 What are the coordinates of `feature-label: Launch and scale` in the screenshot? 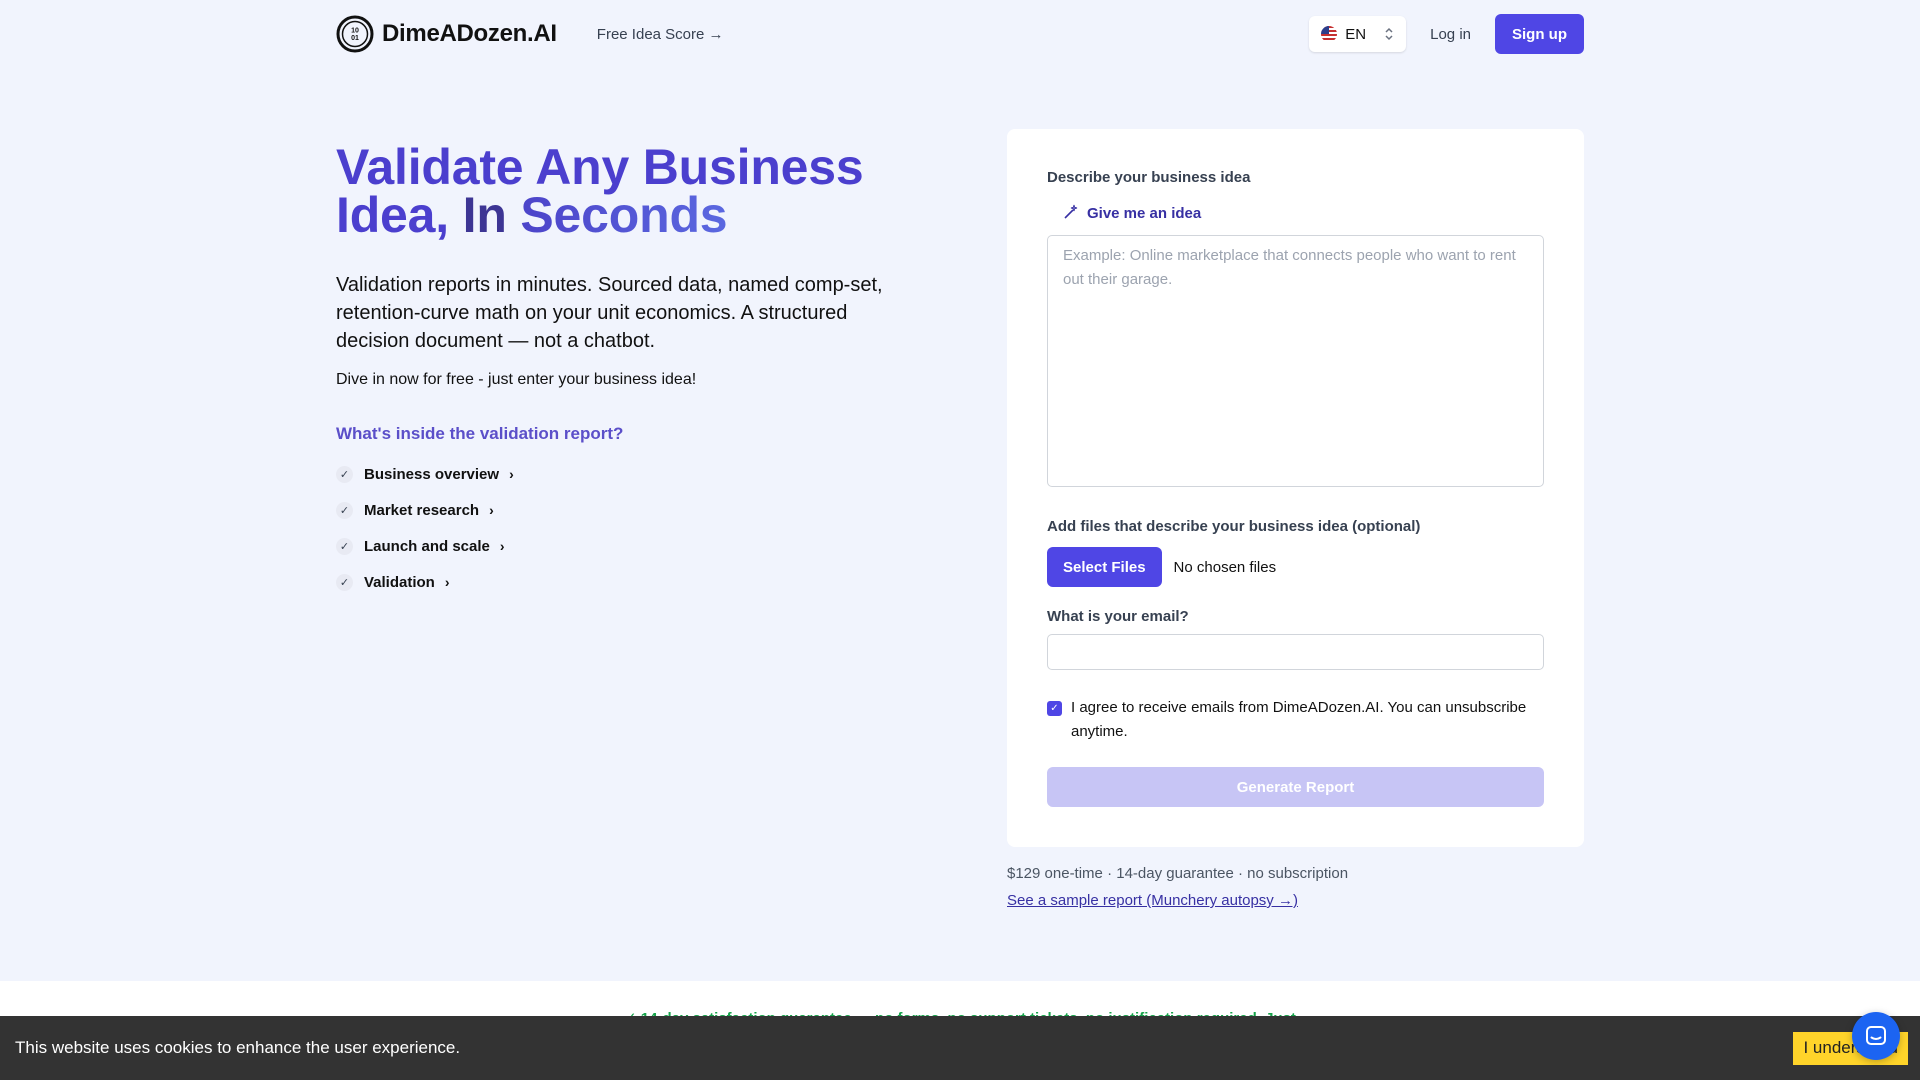 It's located at (427, 546).